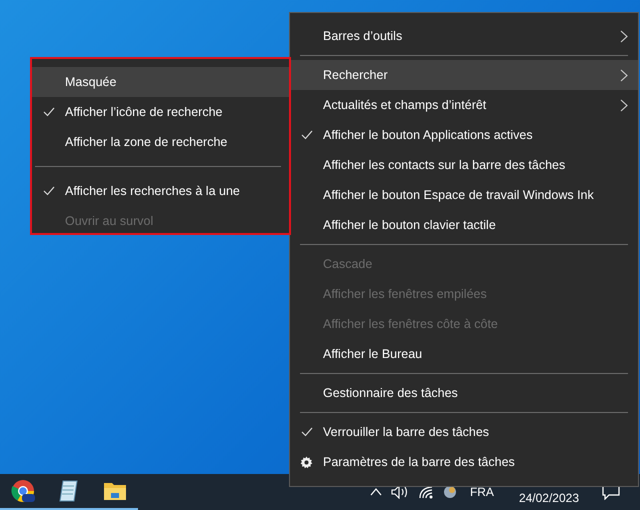 This screenshot has width=640, height=510. I want to click on menu-item: Verrouiller la barre des tâches, so click(464, 432).